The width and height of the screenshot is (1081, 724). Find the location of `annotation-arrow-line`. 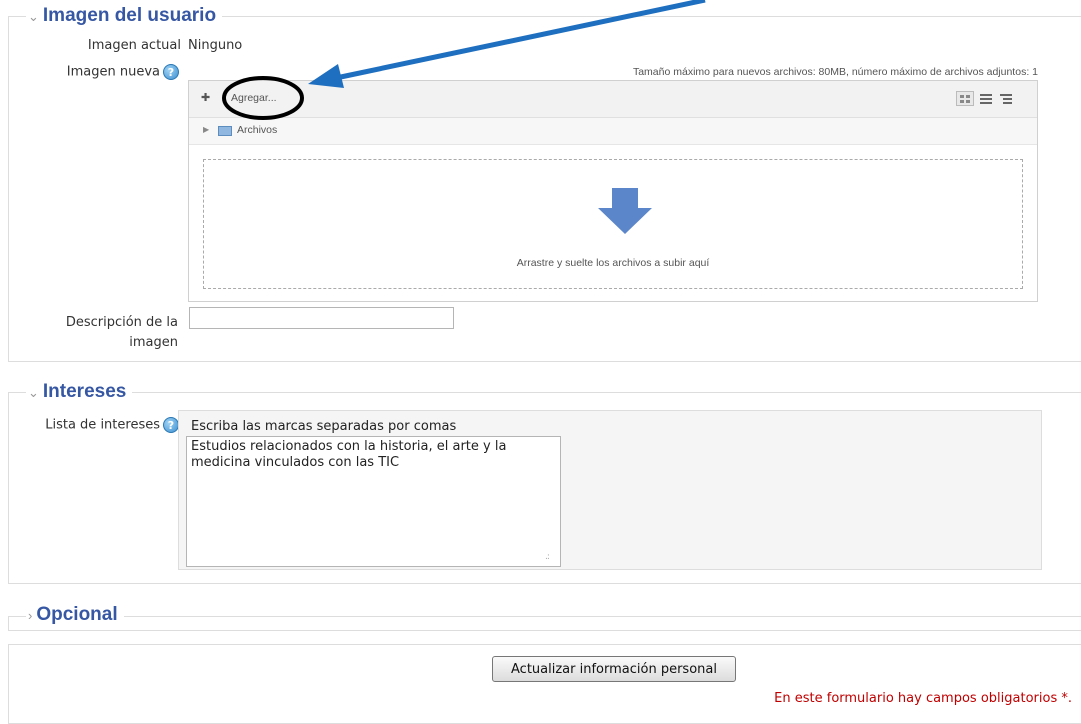

annotation-arrow-line is located at coordinates (520, 40).